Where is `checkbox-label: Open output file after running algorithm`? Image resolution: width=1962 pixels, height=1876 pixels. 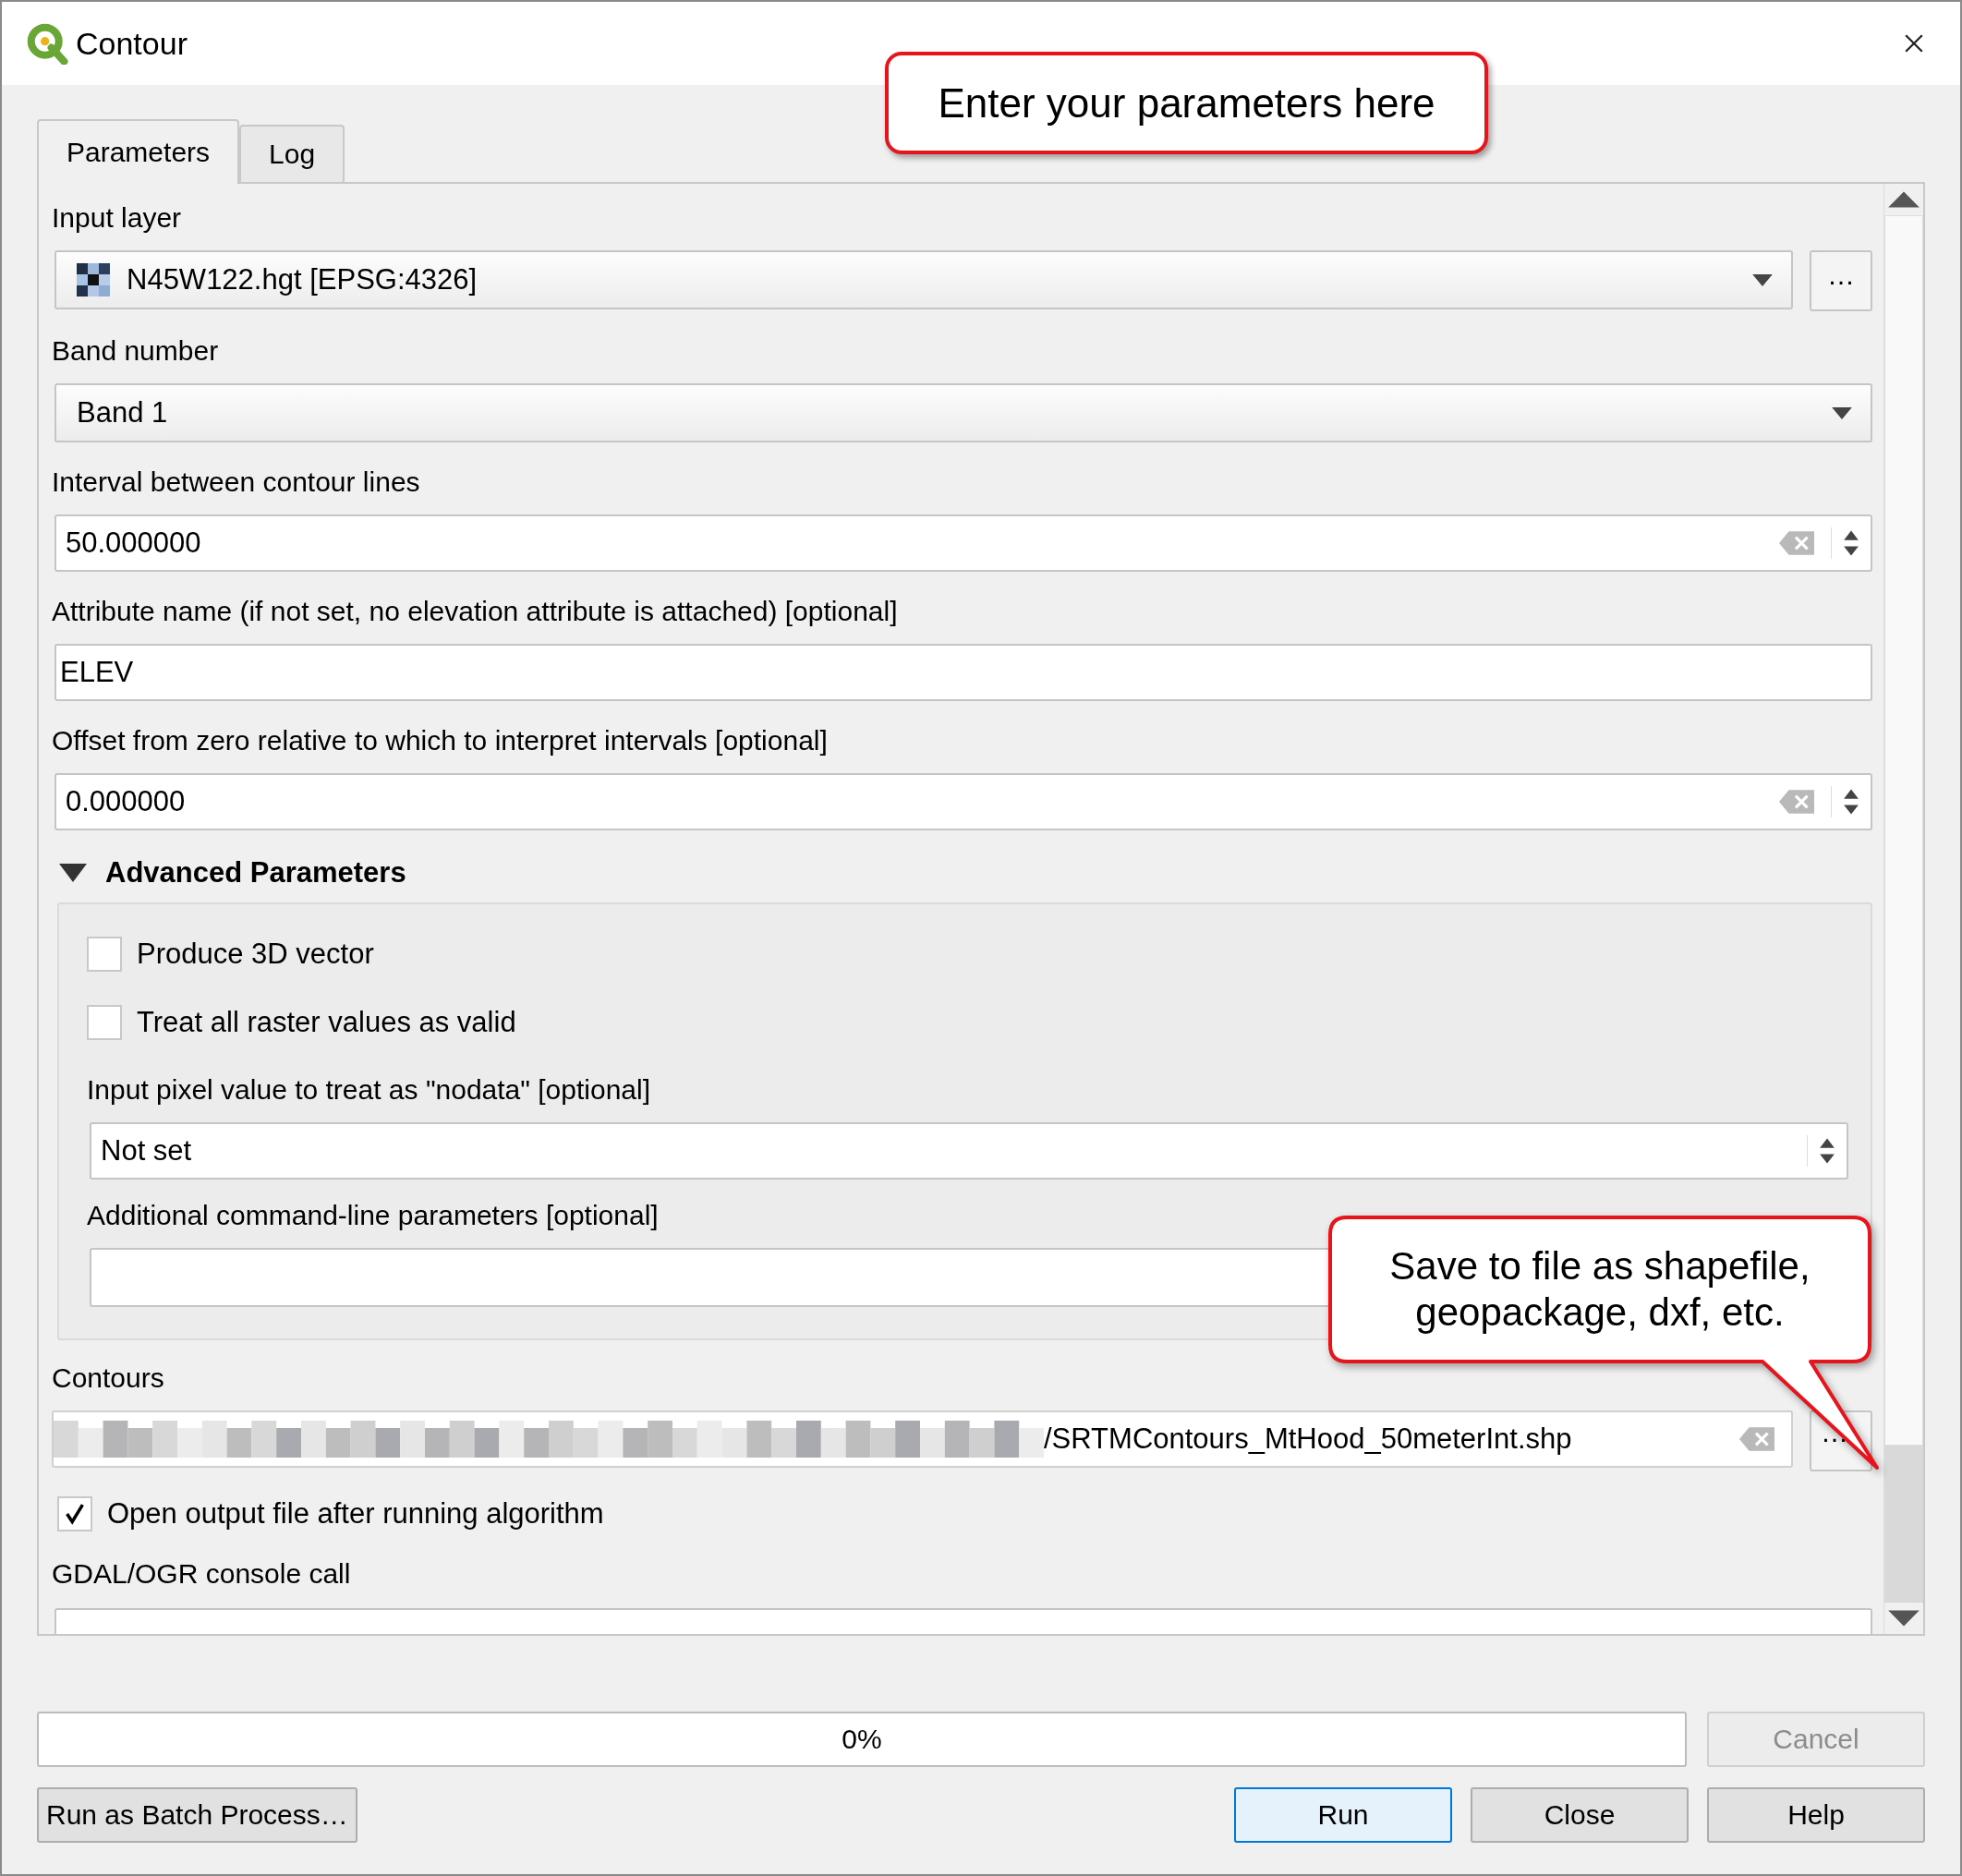
checkbox-label: Open output file after running algorithm is located at coordinates (355, 1514).